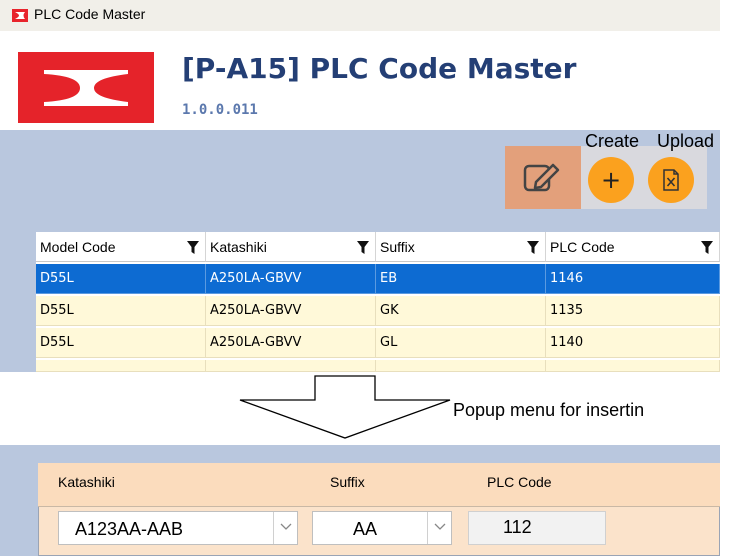 Image resolution: width=736 pixels, height=556 pixels. I want to click on column-header-suffix: Suffix, so click(461, 247).